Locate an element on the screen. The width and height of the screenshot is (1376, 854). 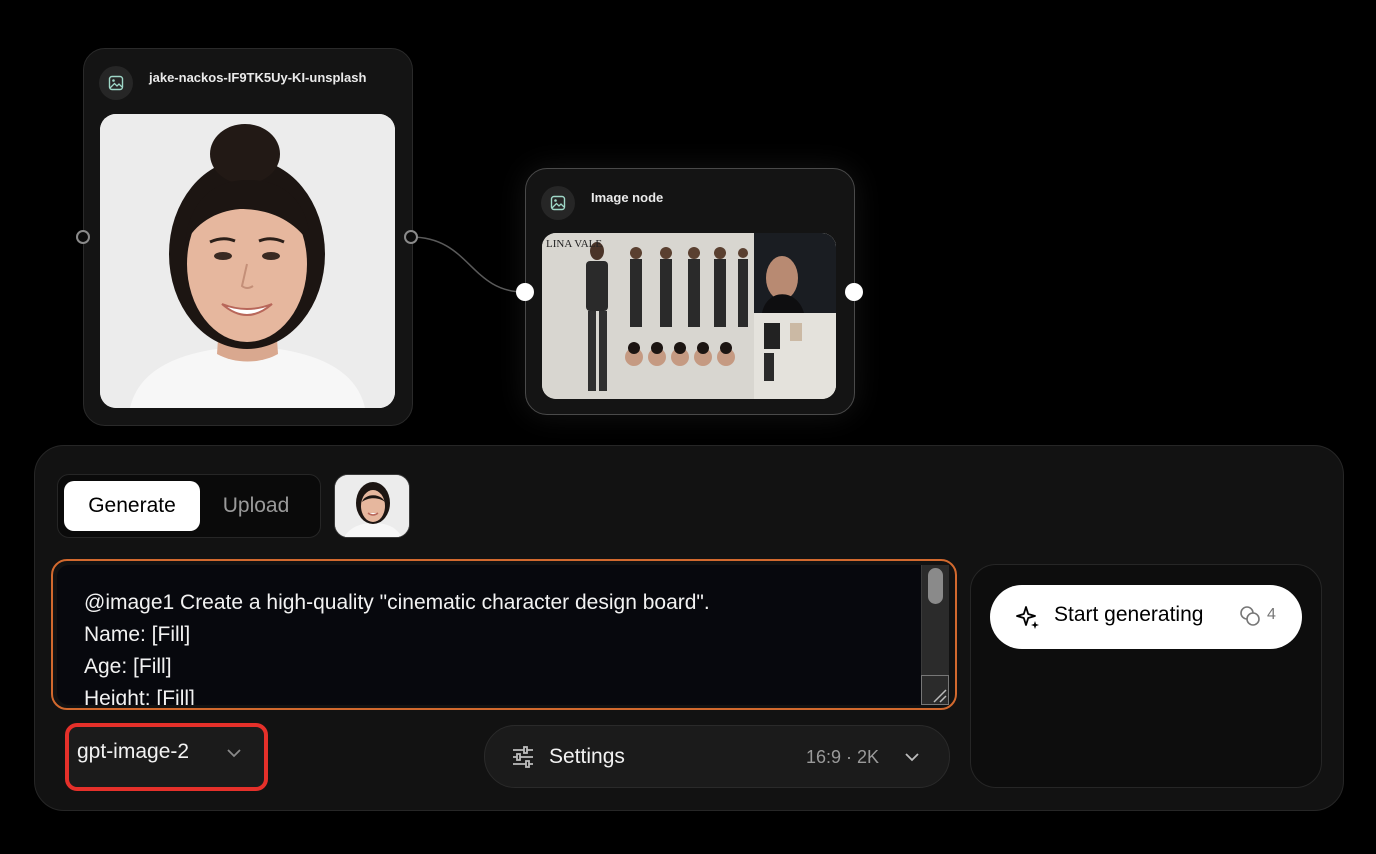
output-node-title: Image node is located at coordinates (627, 197).